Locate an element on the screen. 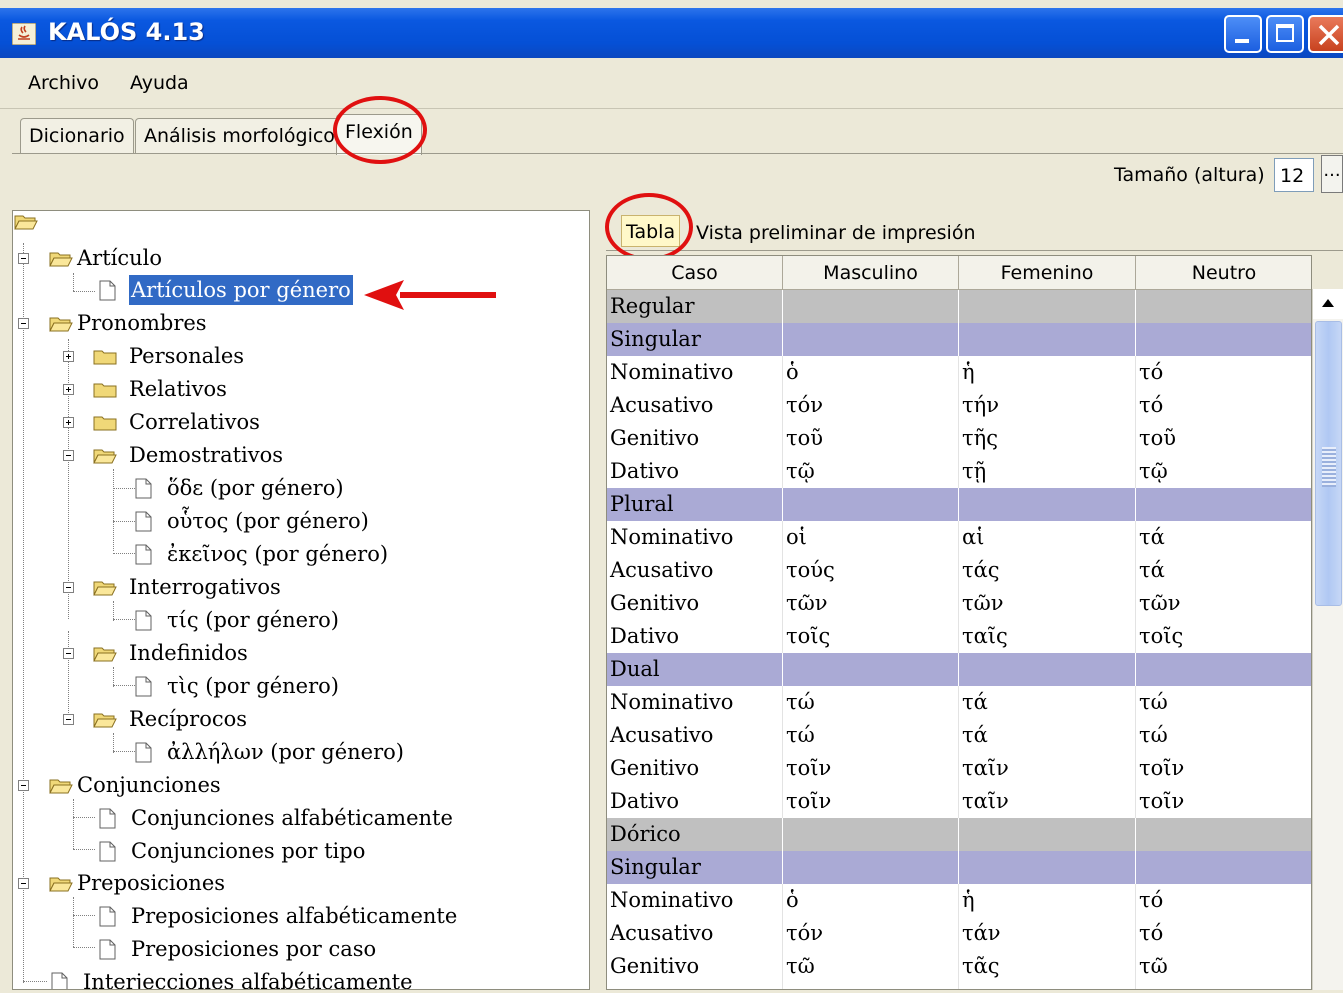 Image resolution: width=1343 pixels, height=993 pixels. tree-node-articulos-por-genero: Artículos por género is located at coordinates (243, 290).